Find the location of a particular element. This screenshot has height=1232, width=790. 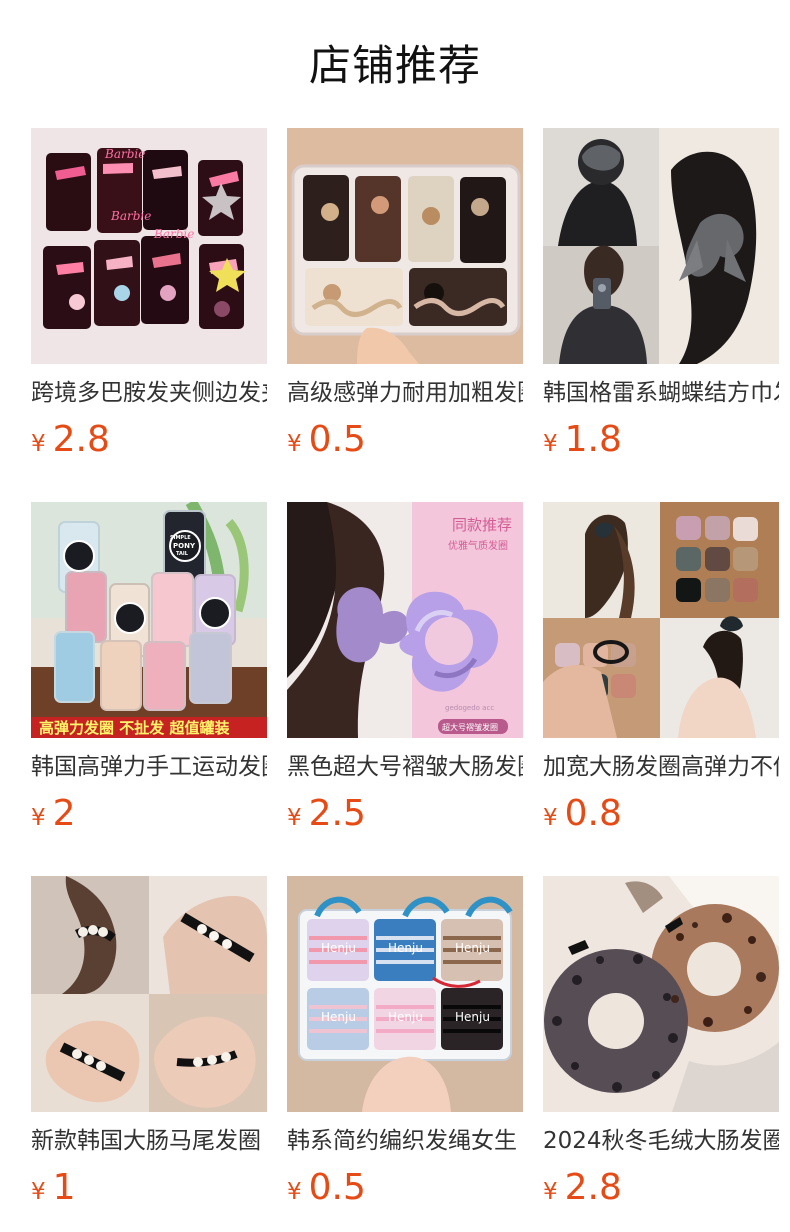

price-amount: 2.5 is located at coordinates (337, 813).